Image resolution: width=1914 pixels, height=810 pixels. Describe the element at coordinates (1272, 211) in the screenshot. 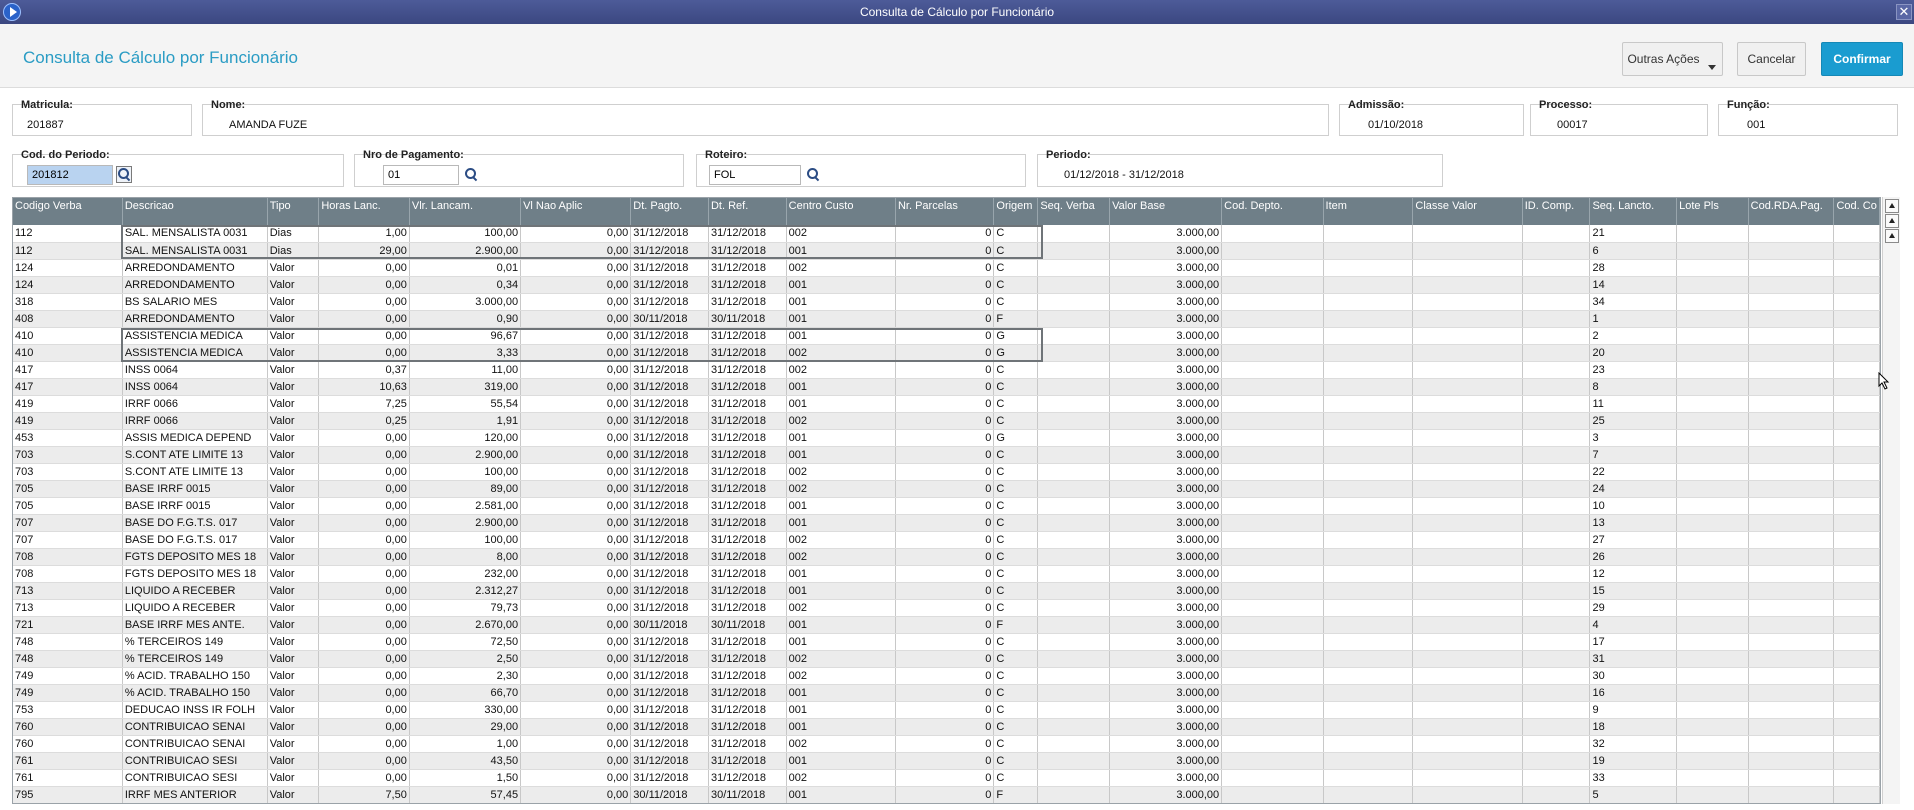

I see `column-header: Cod. Depto.` at that location.